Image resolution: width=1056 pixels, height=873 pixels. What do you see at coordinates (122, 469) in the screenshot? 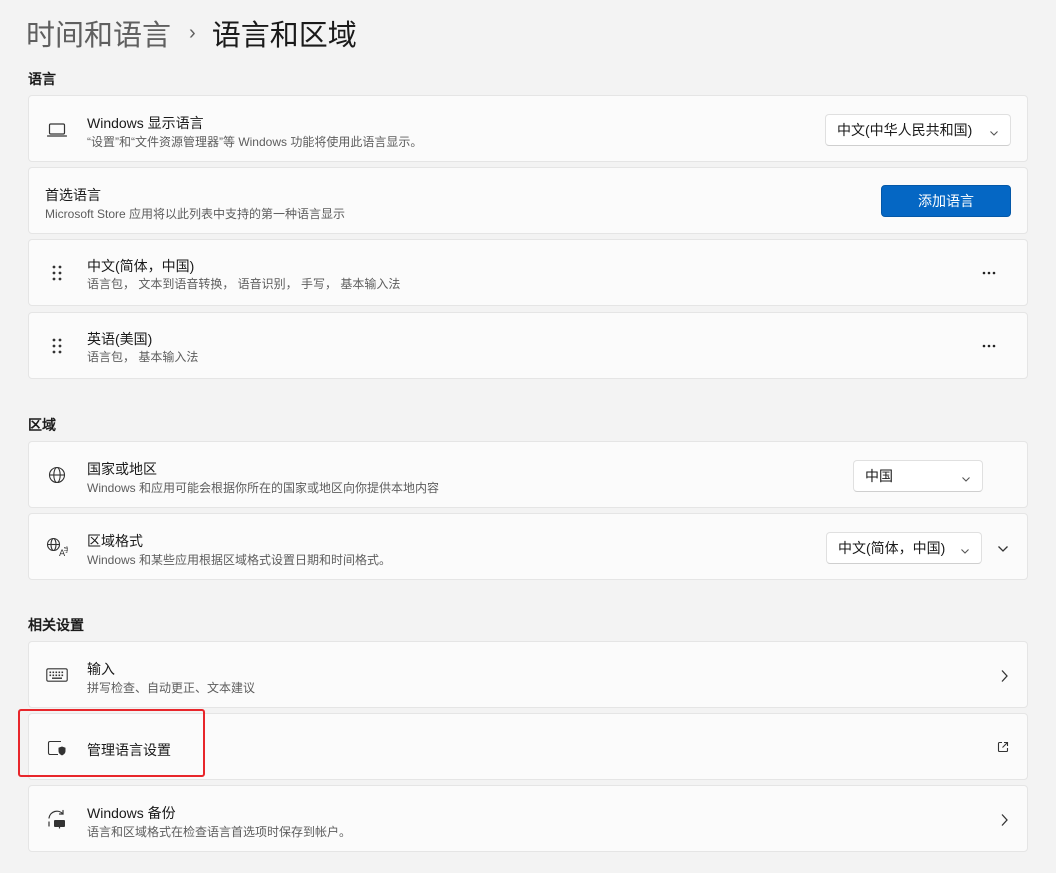
I see `country-title: 国家或地区` at bounding box center [122, 469].